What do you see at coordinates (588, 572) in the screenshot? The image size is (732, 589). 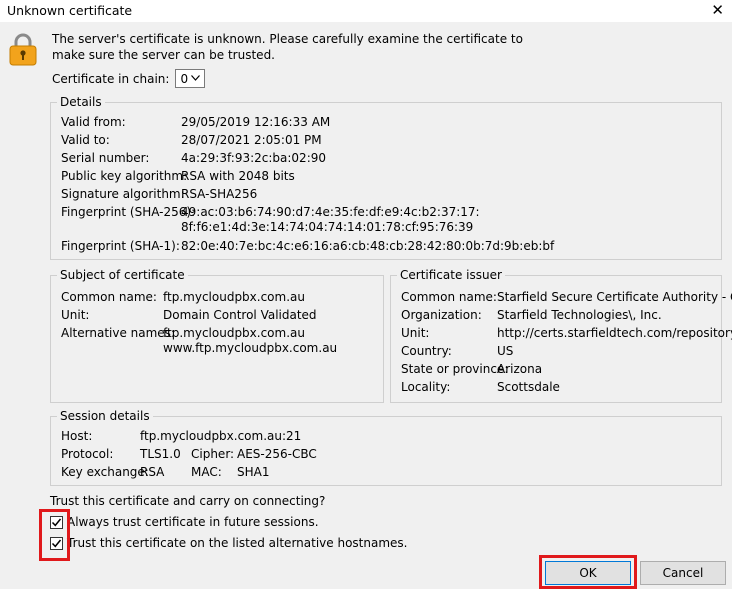 I see `ok-highlight` at bounding box center [588, 572].